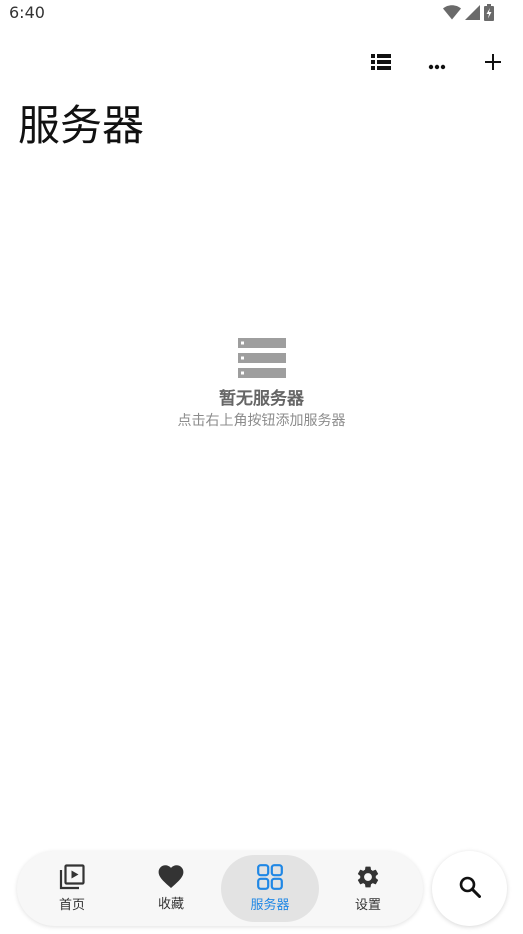 The width and height of the screenshot is (523, 934). I want to click on nav-item-home: 首页, so click(72, 888).